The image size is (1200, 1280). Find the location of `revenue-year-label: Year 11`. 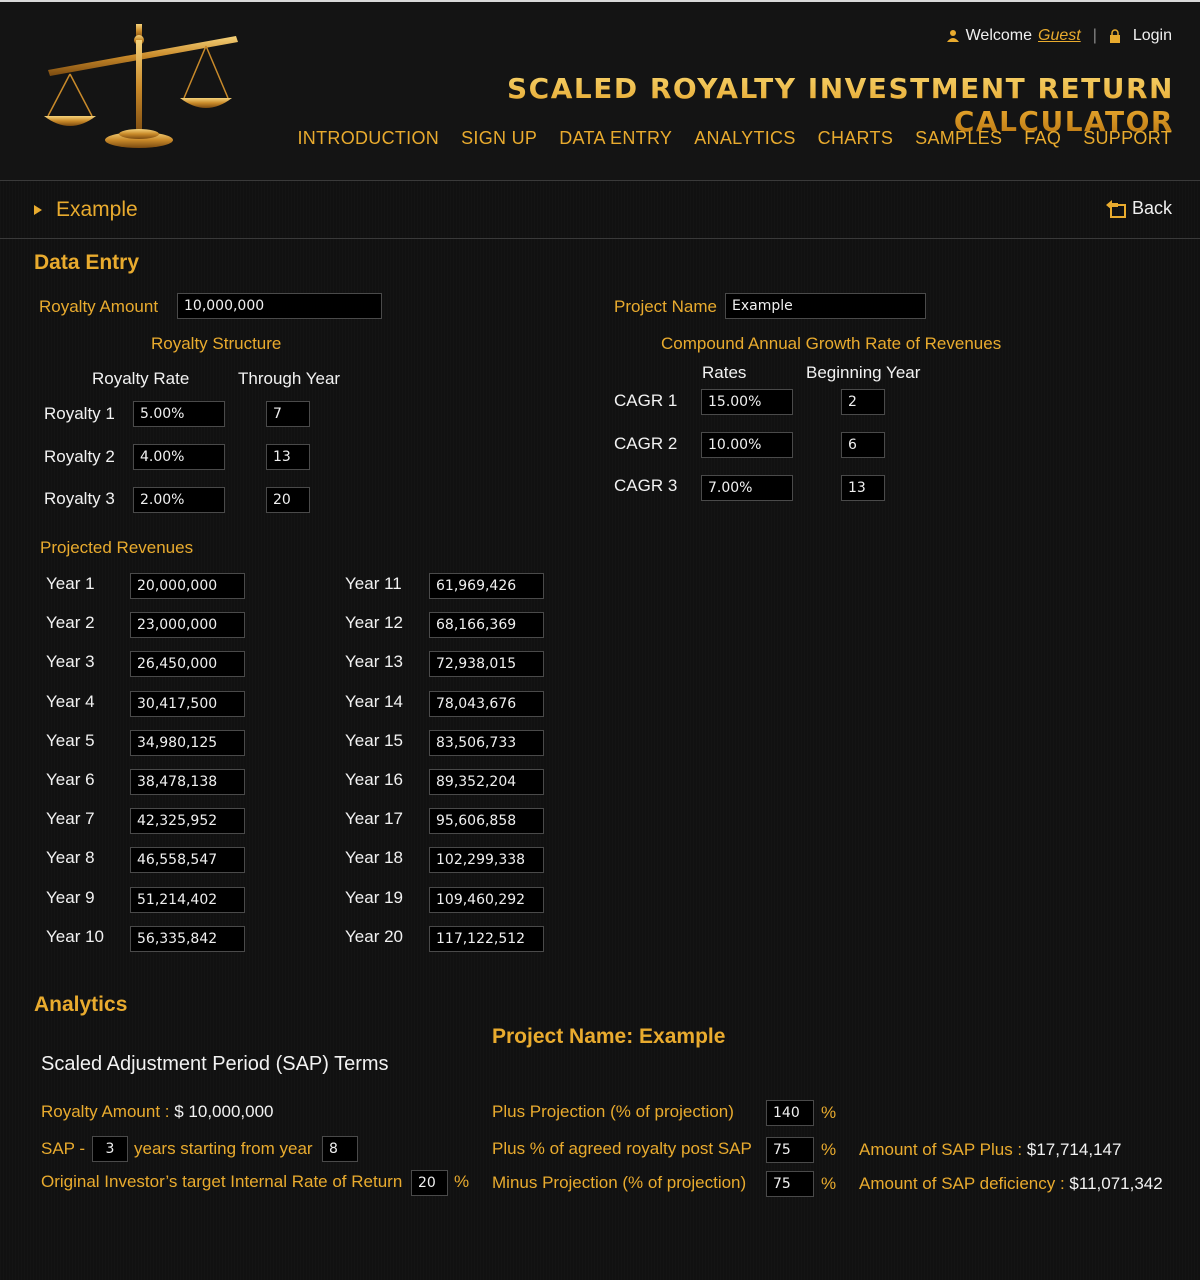

revenue-year-label: Year 11 is located at coordinates (373, 583).